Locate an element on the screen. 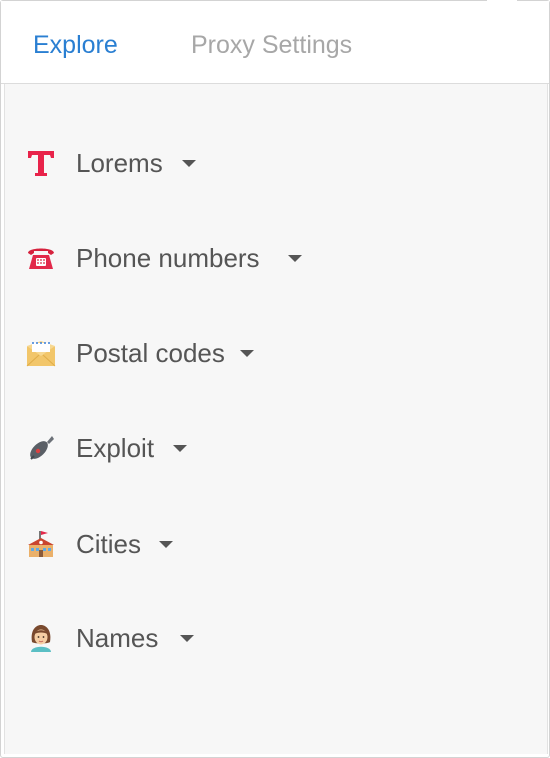  tab-bar: Explore Proxy Settings is located at coordinates (275, 42).